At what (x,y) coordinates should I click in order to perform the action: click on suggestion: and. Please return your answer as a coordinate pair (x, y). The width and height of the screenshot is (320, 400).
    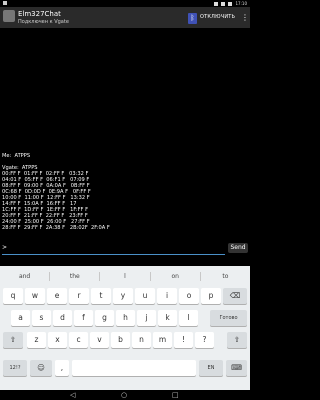
    Looking at the image, I should click on (24, 276).